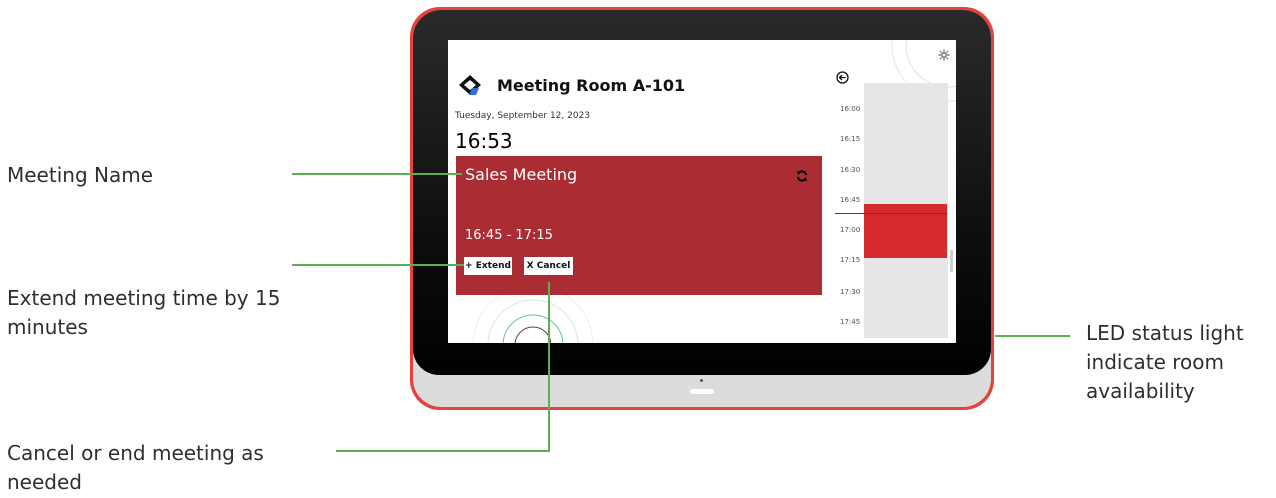  I want to click on timeline-tick: 16:30, so click(850, 170).